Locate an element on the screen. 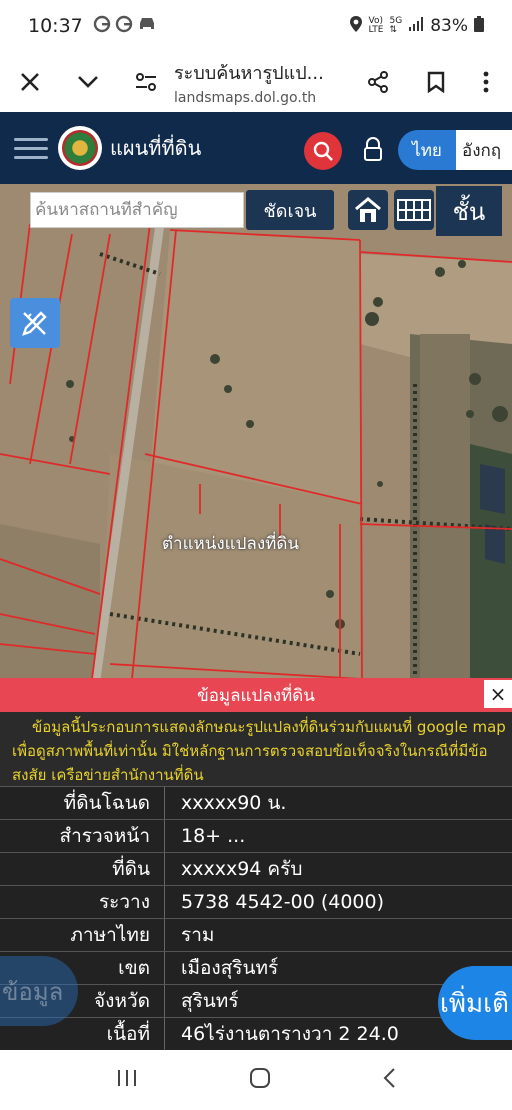 The width and height of the screenshot is (512, 1110). table-row: ที่ดิน xxxxx94 ครับ is located at coordinates (256, 868).